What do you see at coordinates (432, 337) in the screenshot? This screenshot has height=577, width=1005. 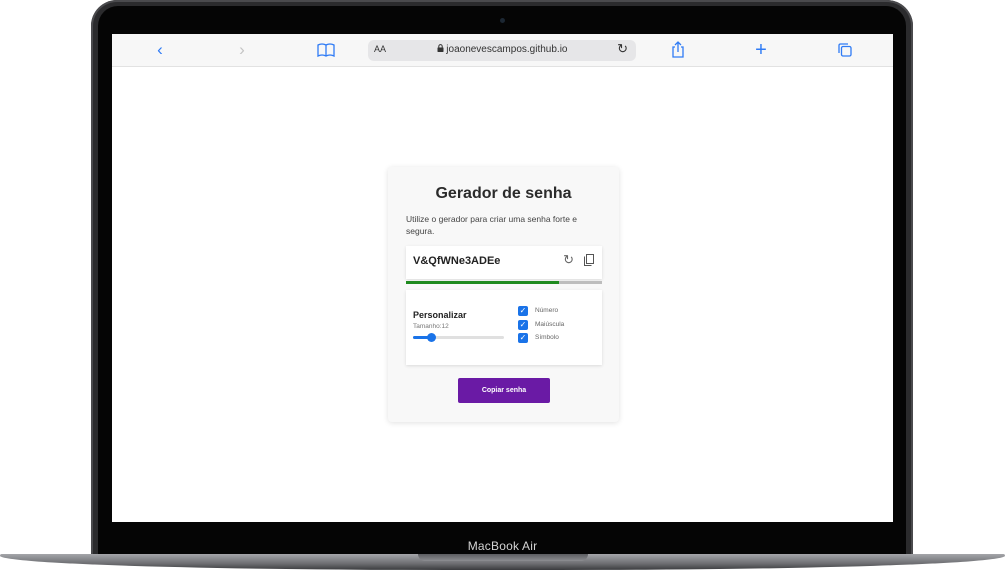 I see `length-slider-thumb` at bounding box center [432, 337].